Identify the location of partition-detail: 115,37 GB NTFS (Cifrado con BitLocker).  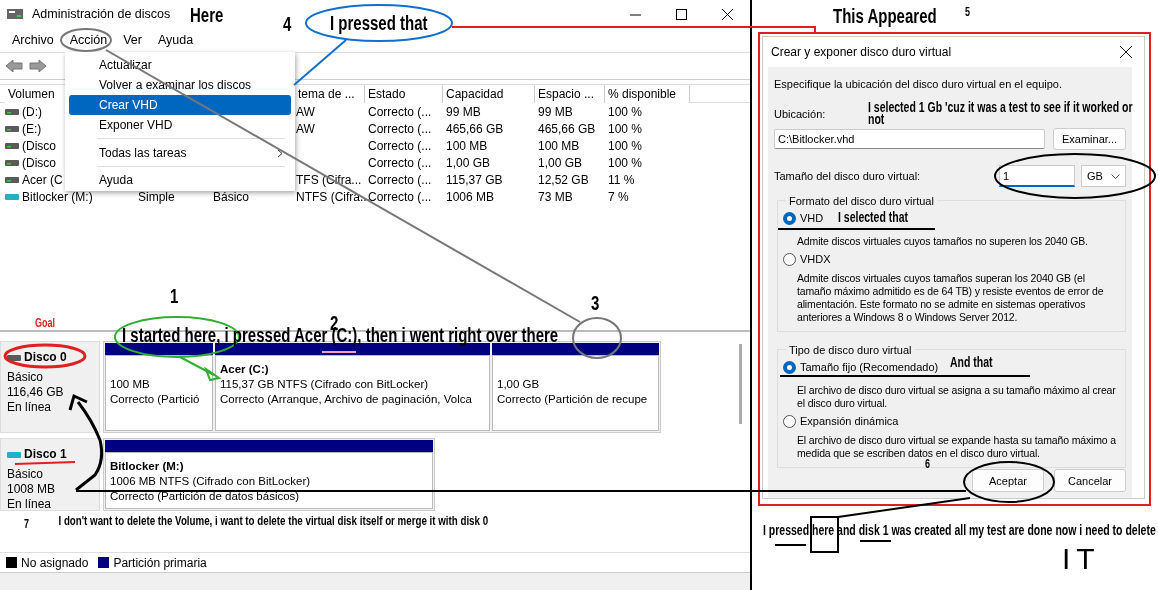
(324, 384).